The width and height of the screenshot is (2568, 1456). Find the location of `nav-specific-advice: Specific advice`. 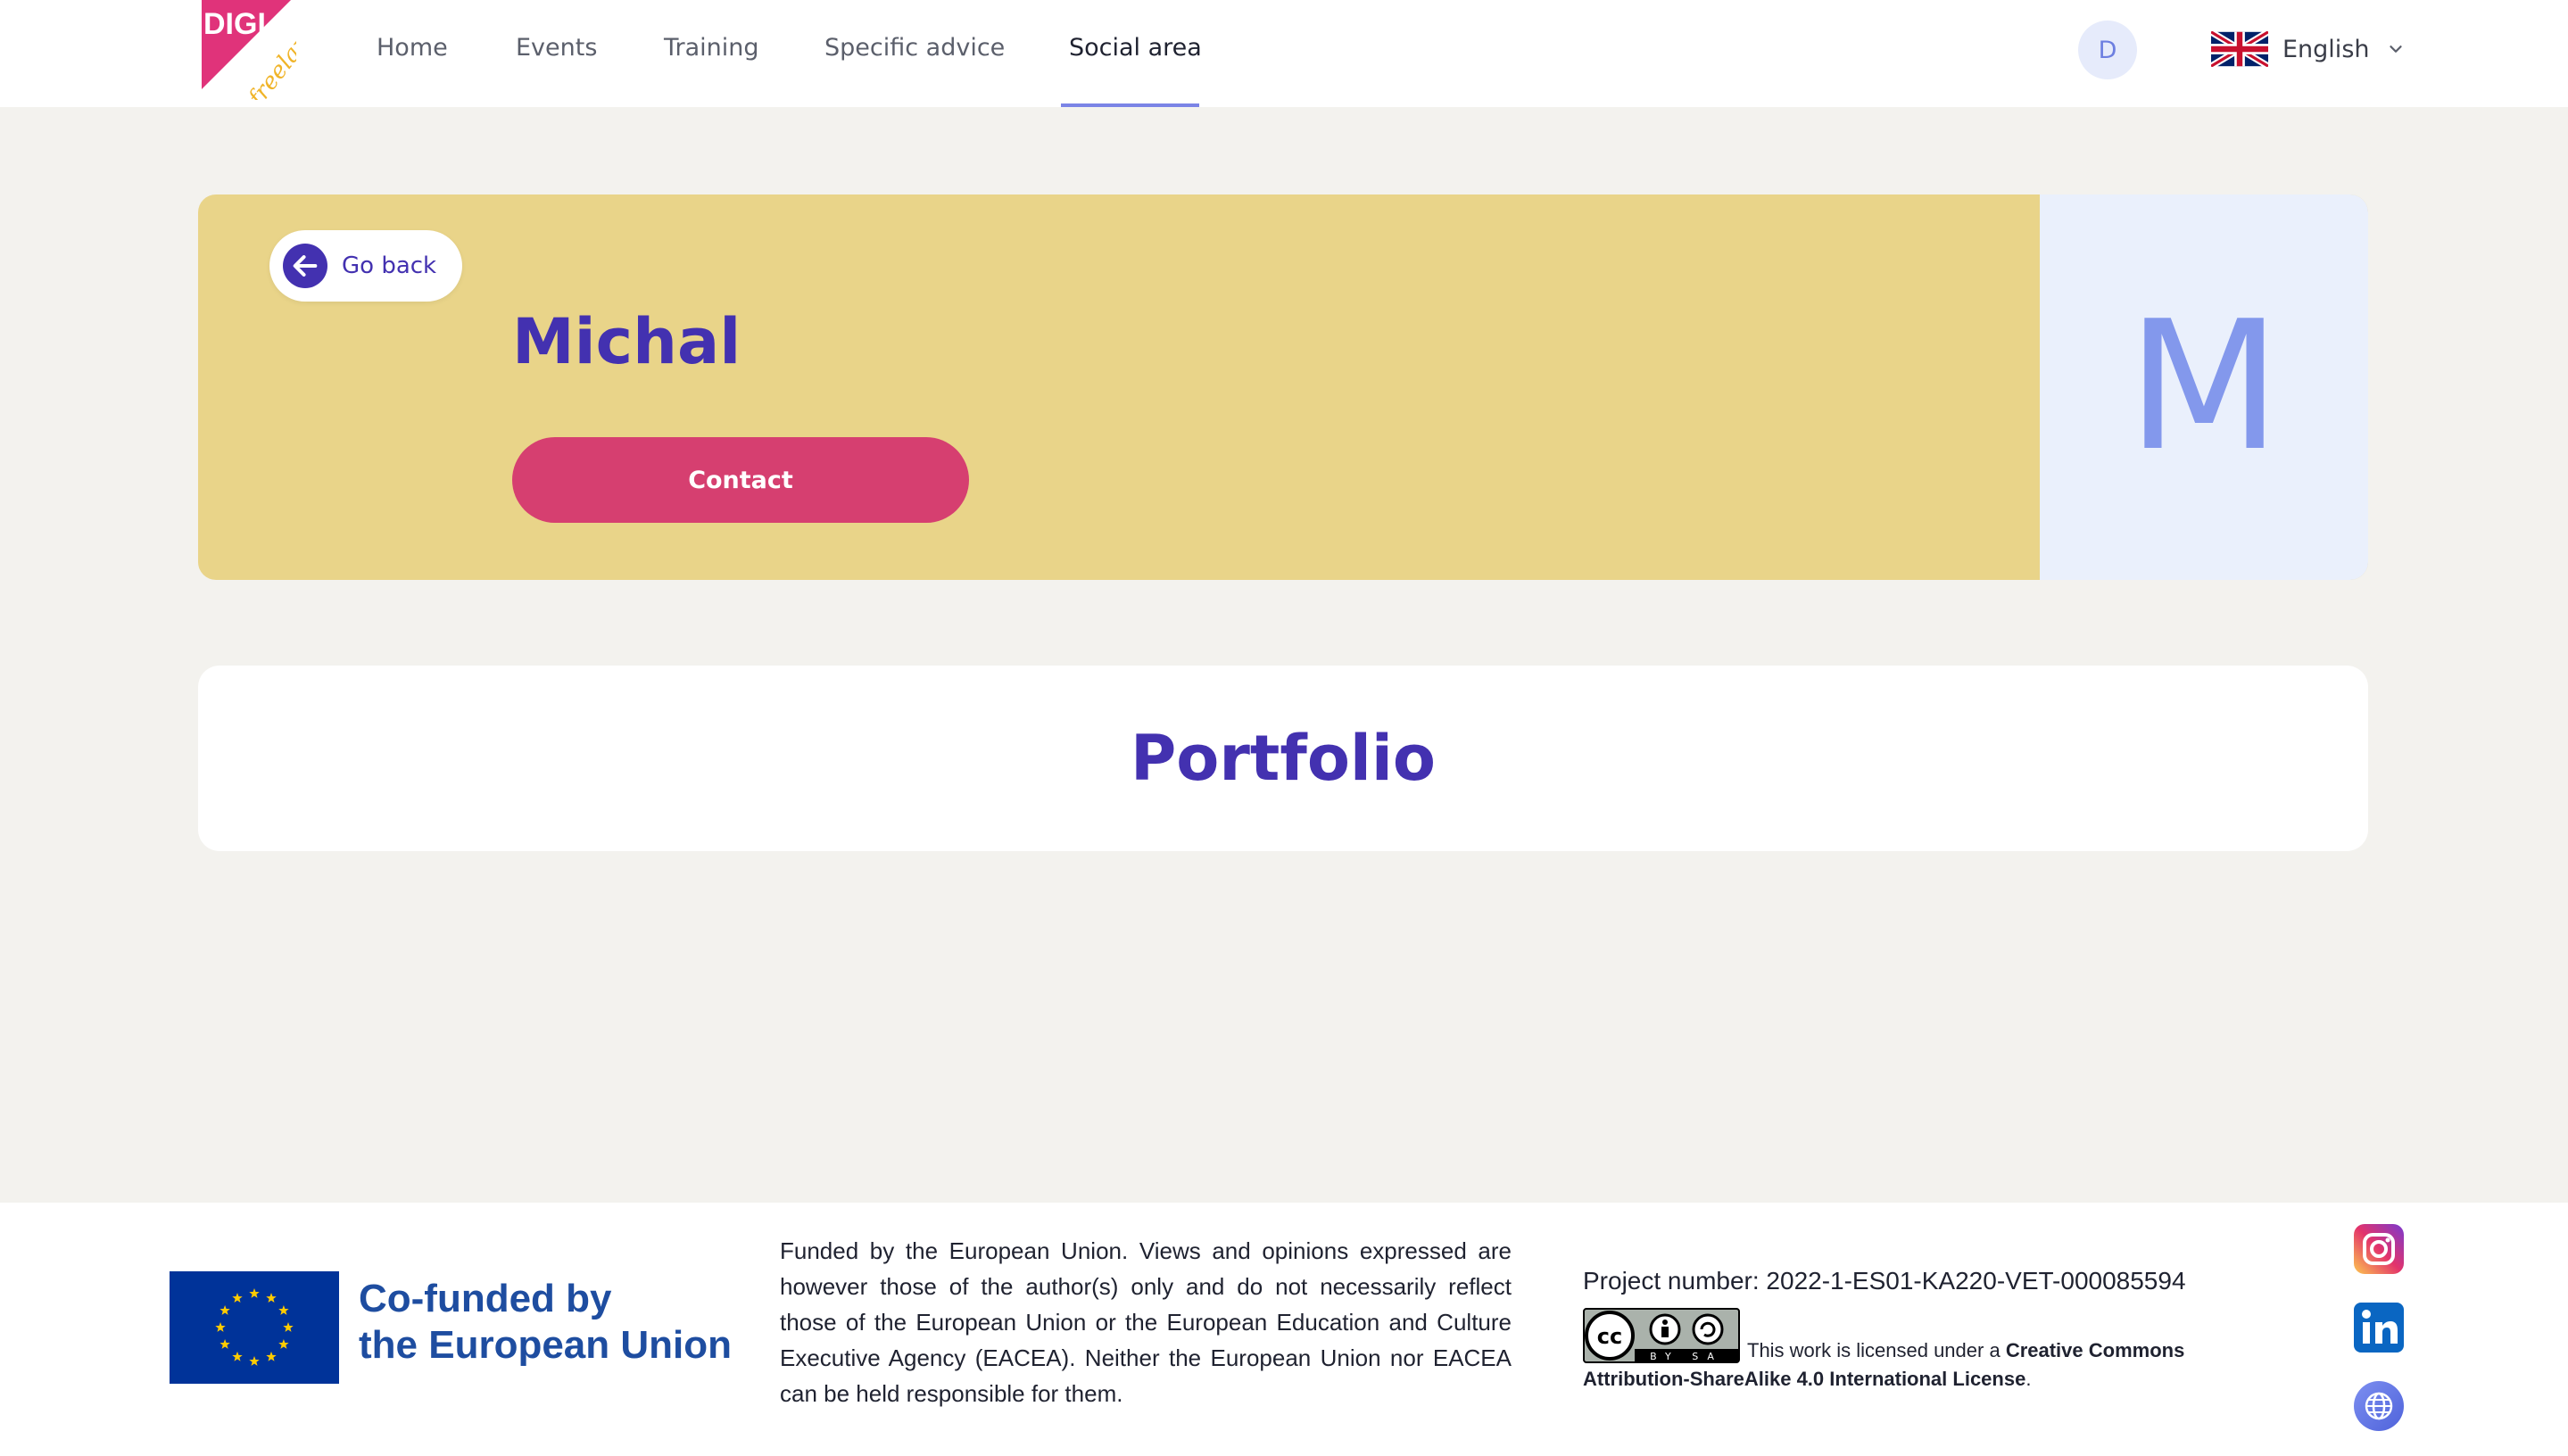

nav-specific-advice: Specific advice is located at coordinates (914, 48).